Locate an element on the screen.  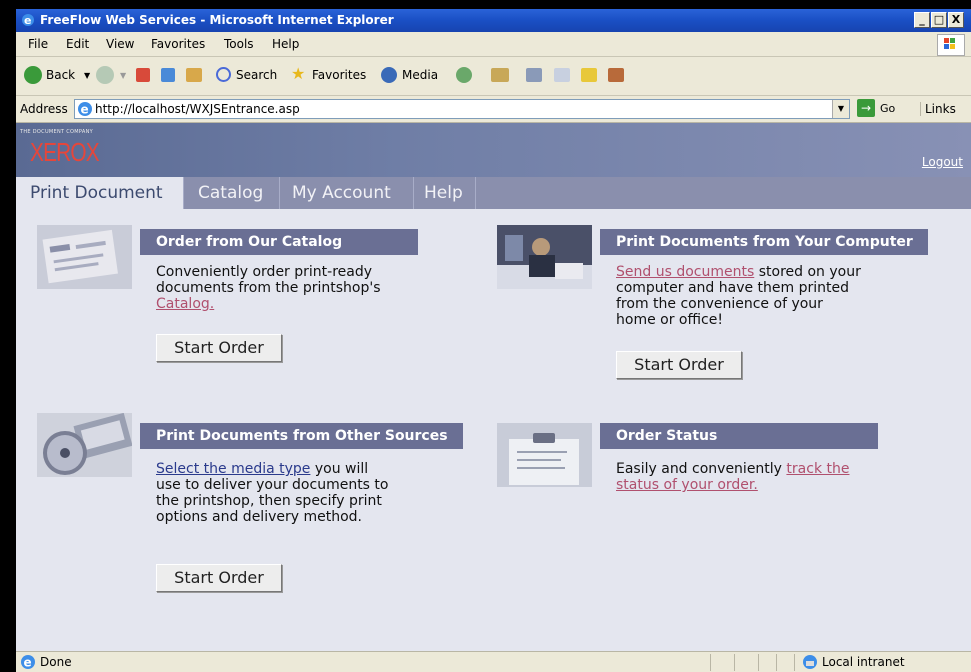
messenger-icon is located at coordinates (616, 75).